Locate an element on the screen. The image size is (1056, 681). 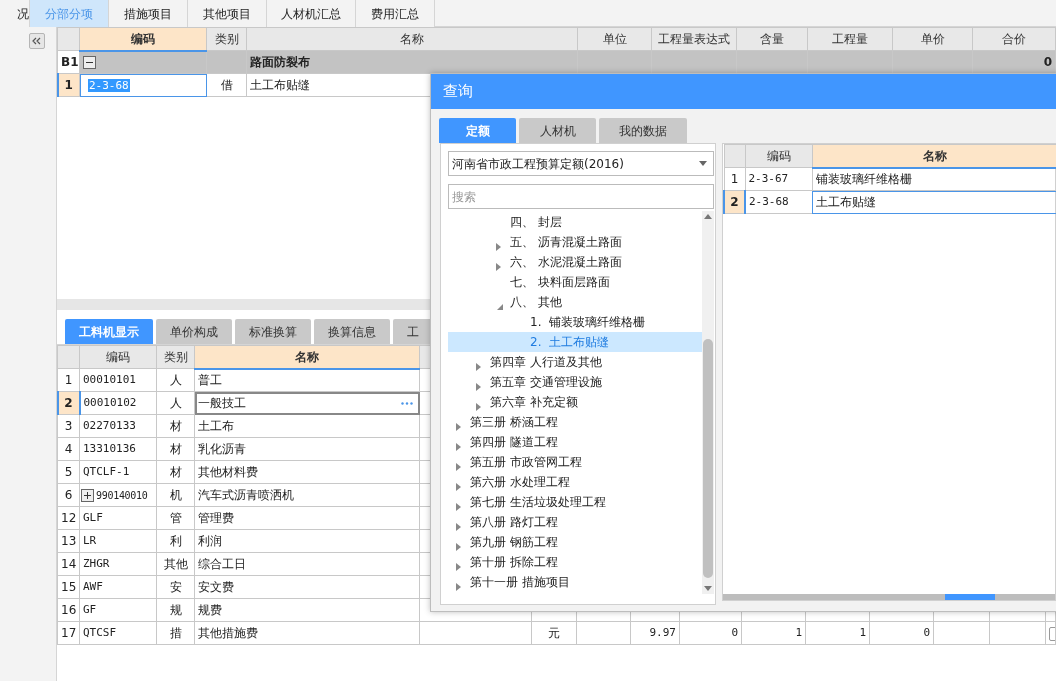
tree-label: 第六册 水处理工程 is located at coordinates (520, 482).